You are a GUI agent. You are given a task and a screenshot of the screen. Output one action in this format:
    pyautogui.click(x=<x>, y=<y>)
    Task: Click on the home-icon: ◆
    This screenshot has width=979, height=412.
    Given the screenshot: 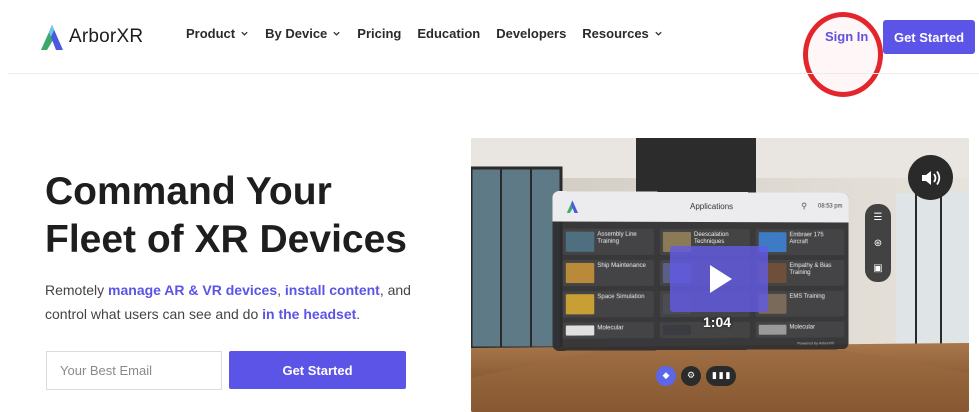 What is the action you would take?
    pyautogui.click(x=666, y=376)
    